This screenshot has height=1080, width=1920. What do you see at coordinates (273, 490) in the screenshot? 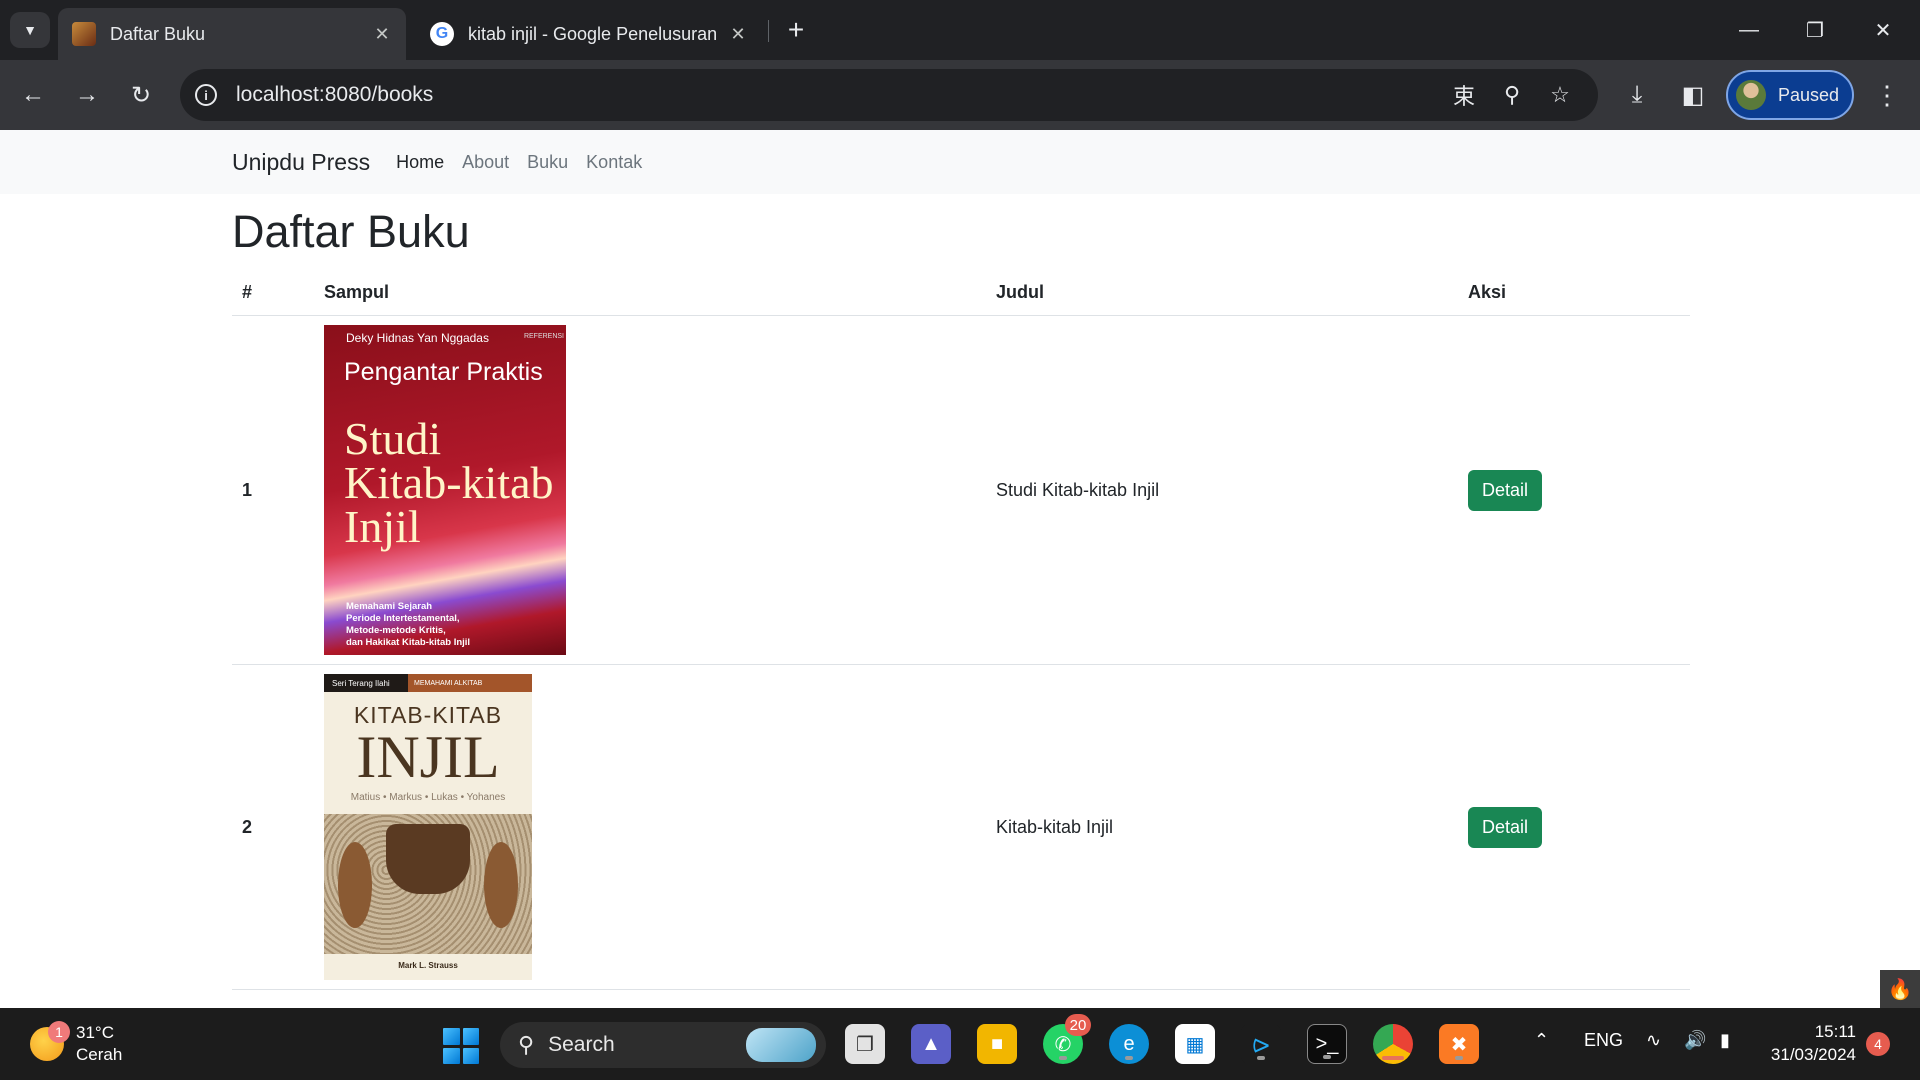
I see `row-number: 1` at bounding box center [273, 490].